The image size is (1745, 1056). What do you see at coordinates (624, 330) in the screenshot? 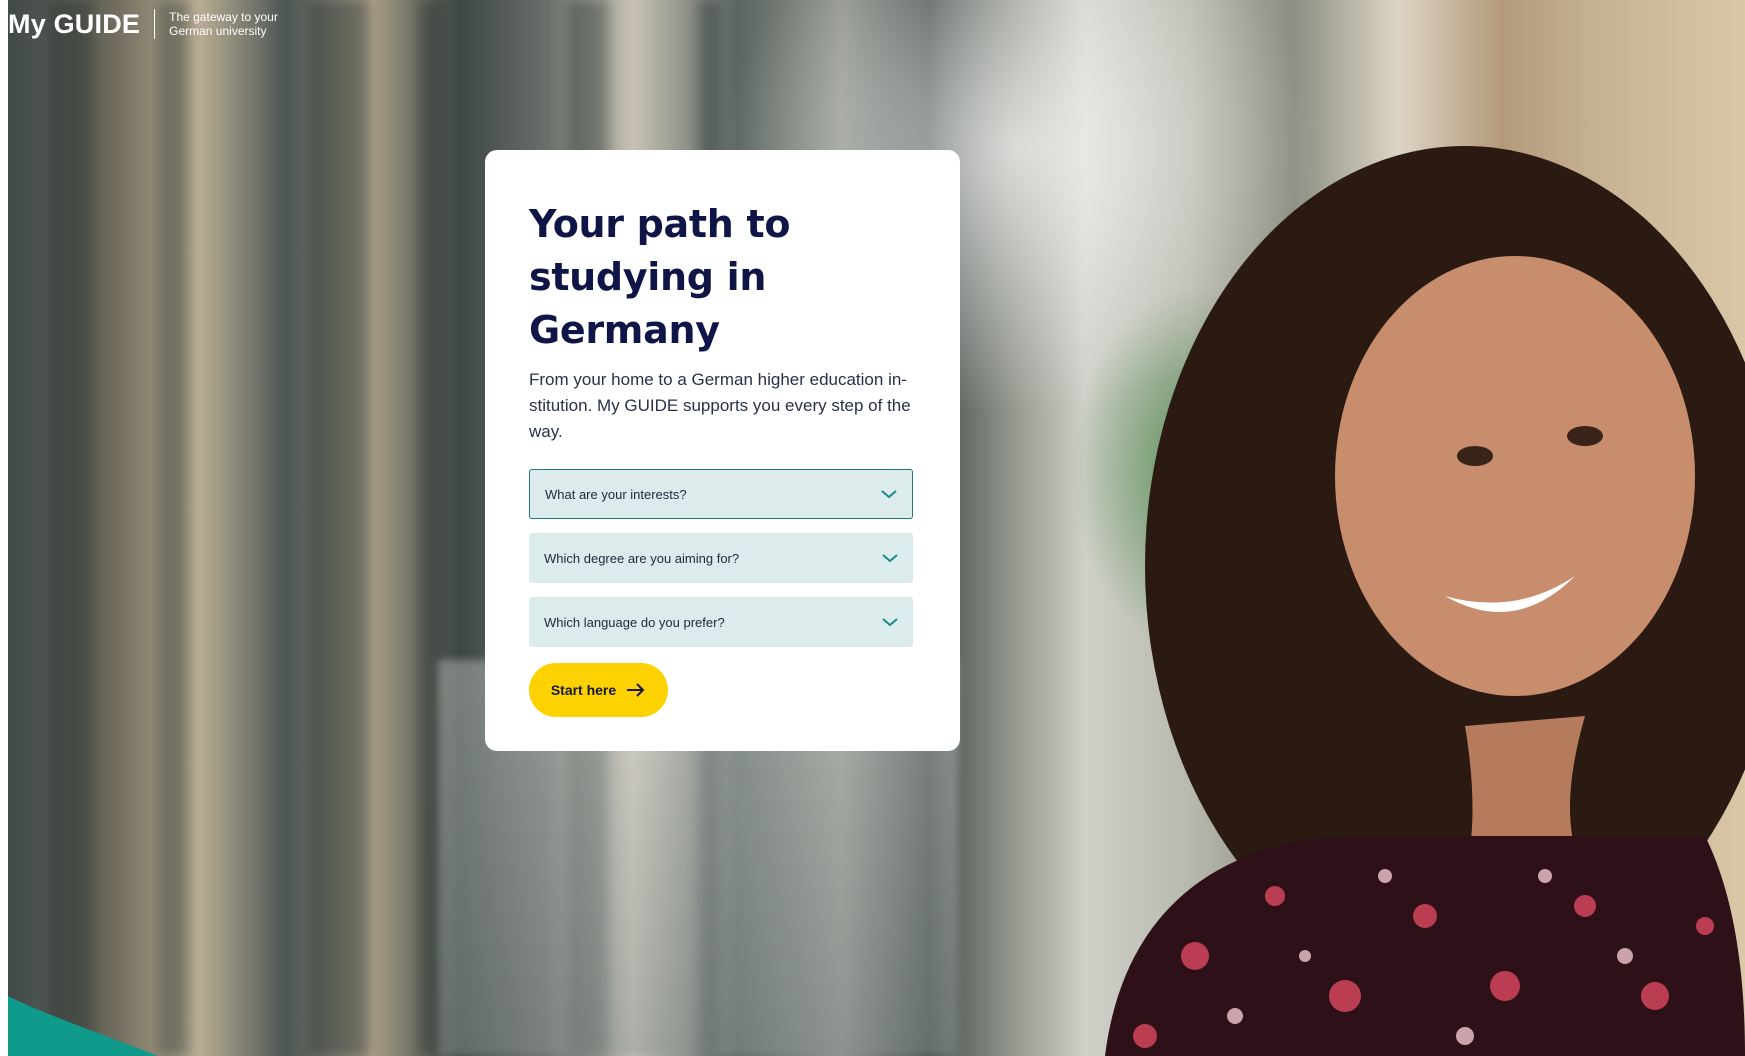
I see `title-line-3: Germany` at bounding box center [624, 330].